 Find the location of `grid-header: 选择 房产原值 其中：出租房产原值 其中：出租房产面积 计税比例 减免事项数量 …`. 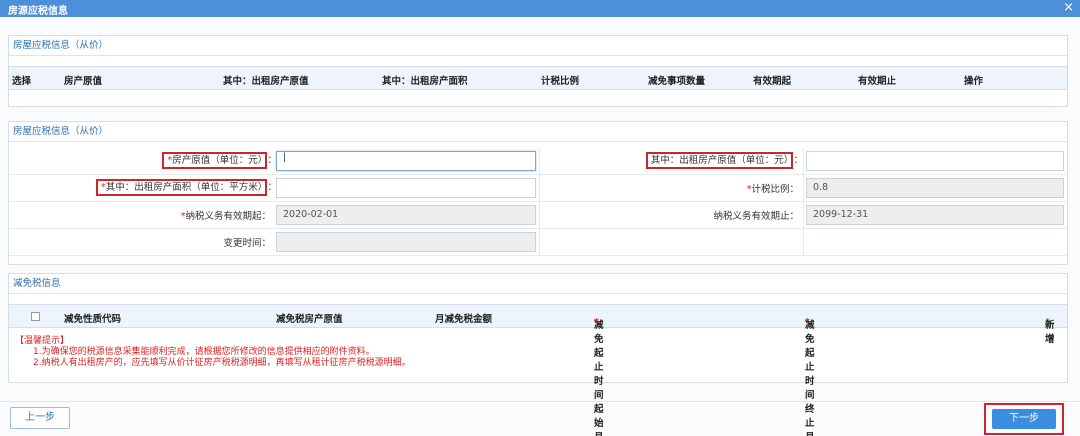

grid-header: 选择 房产原值 其中：出租房产原值 其中：出租房产面积 计税比例 减免事项数量 … is located at coordinates (538, 78).